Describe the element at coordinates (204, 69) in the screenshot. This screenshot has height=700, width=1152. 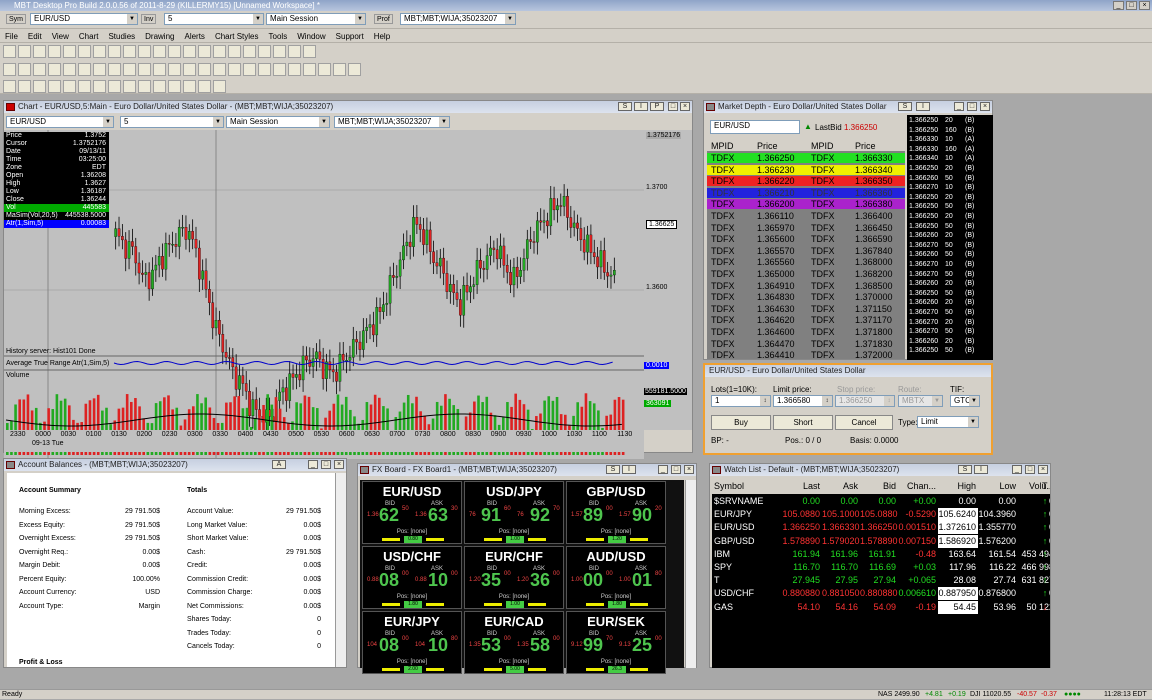
I see `fib-icon` at that location.